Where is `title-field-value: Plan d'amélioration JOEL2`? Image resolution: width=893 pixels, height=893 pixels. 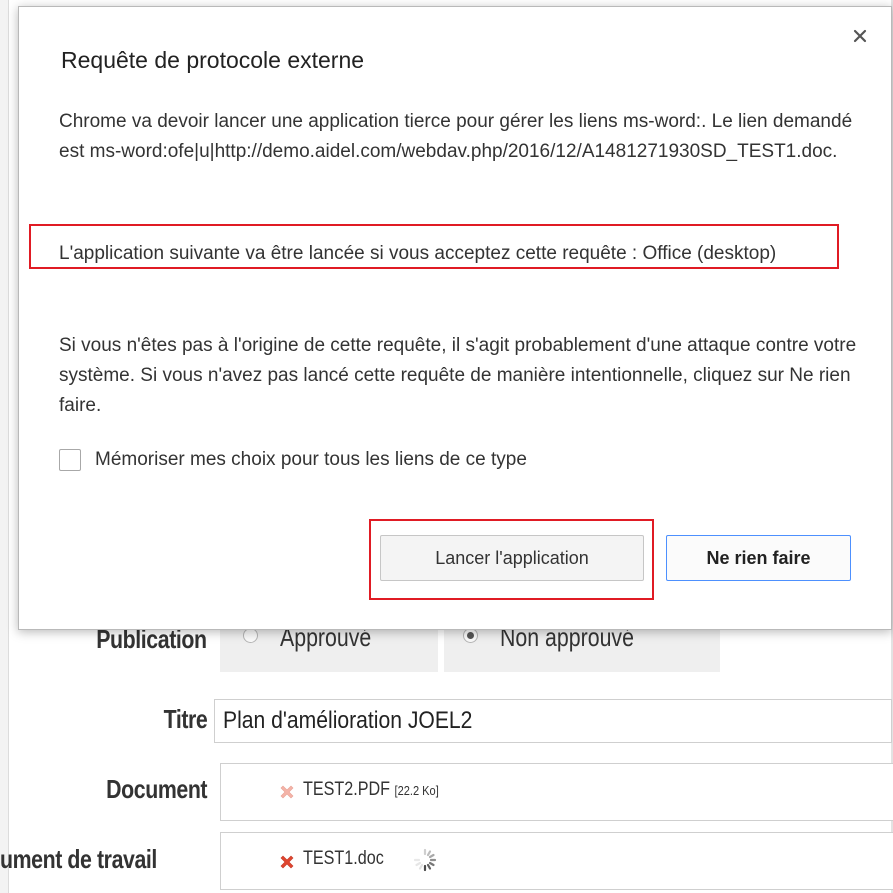
title-field-value: Plan d'amélioration JOEL2 is located at coordinates (348, 720).